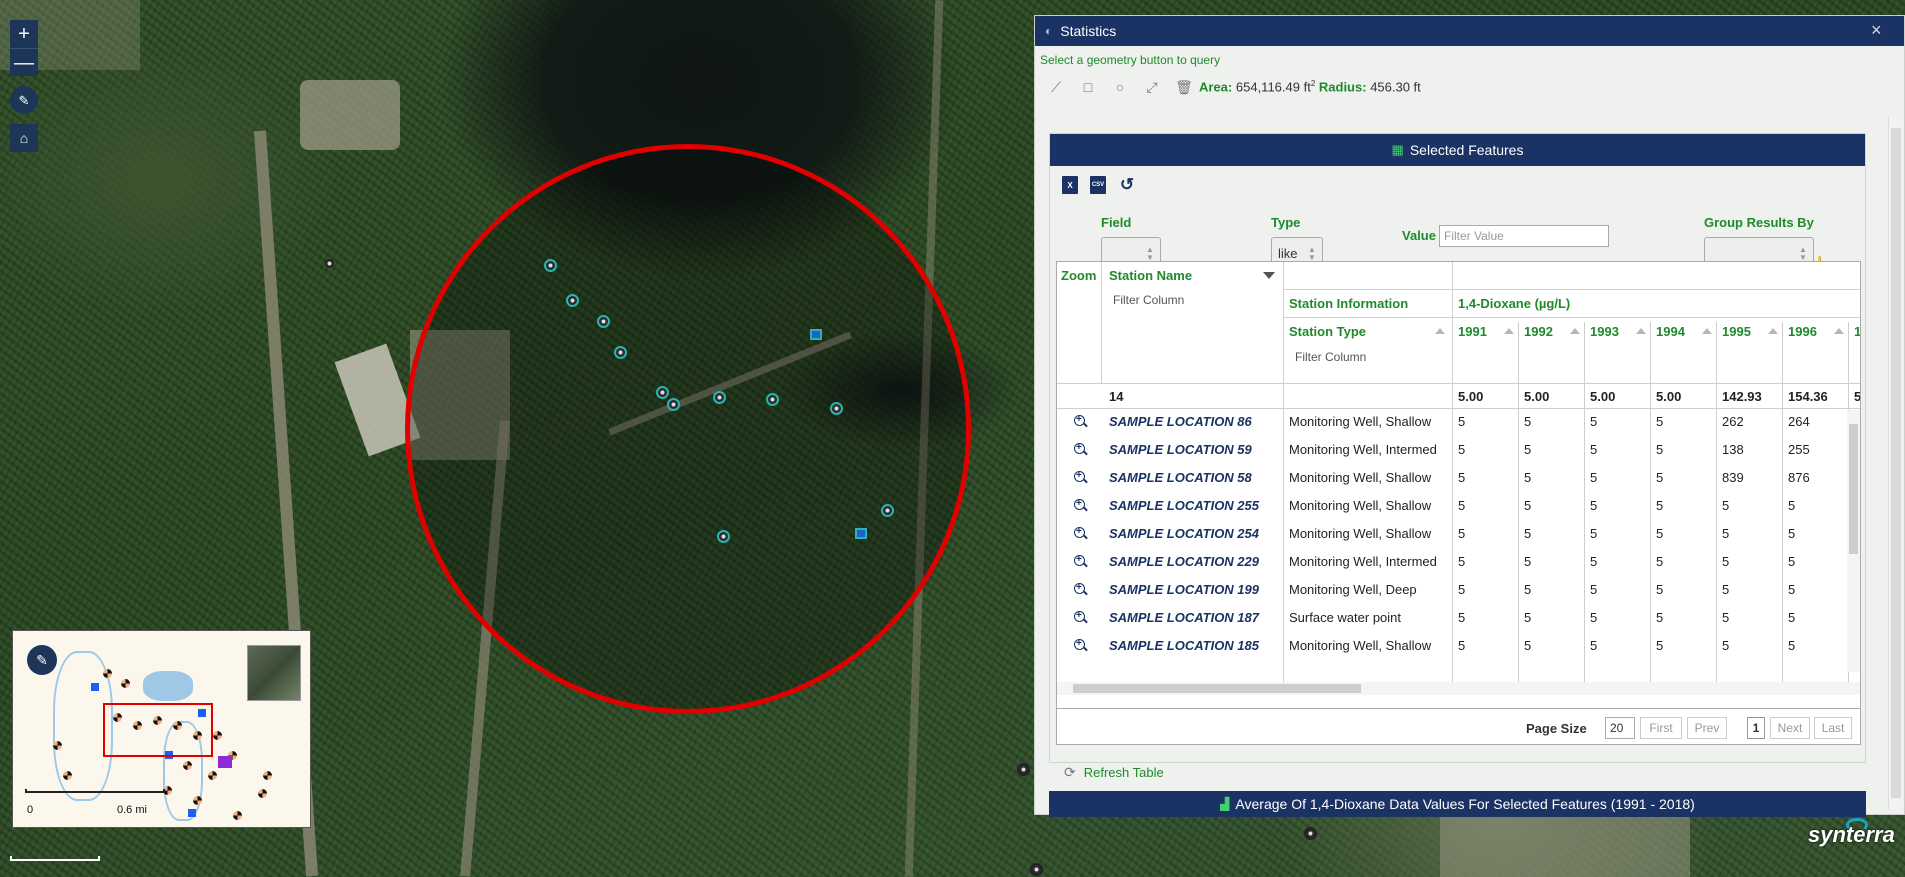 This screenshot has height=877, width=1905. I want to click on station-name-cell: SAMPLE LOCATION 199, so click(1197, 589).